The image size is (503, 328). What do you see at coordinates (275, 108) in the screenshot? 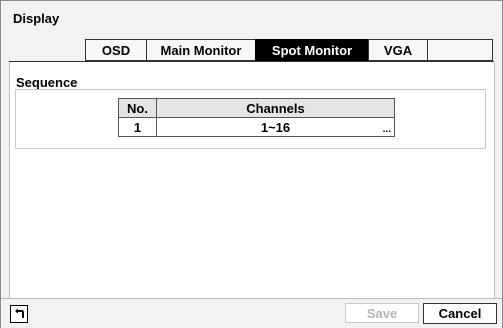
I see `column-header-channels: Channels` at bounding box center [275, 108].